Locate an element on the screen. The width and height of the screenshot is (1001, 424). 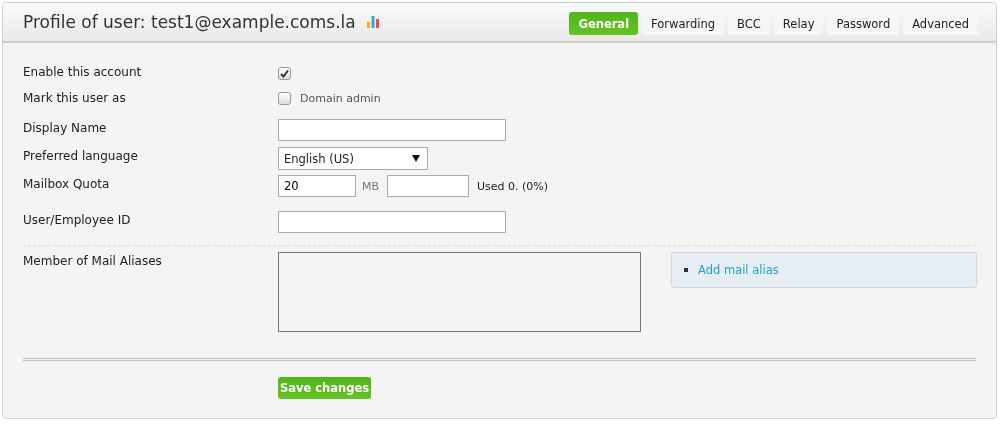
field-label: Member of Mail Aliases is located at coordinates (93, 260).